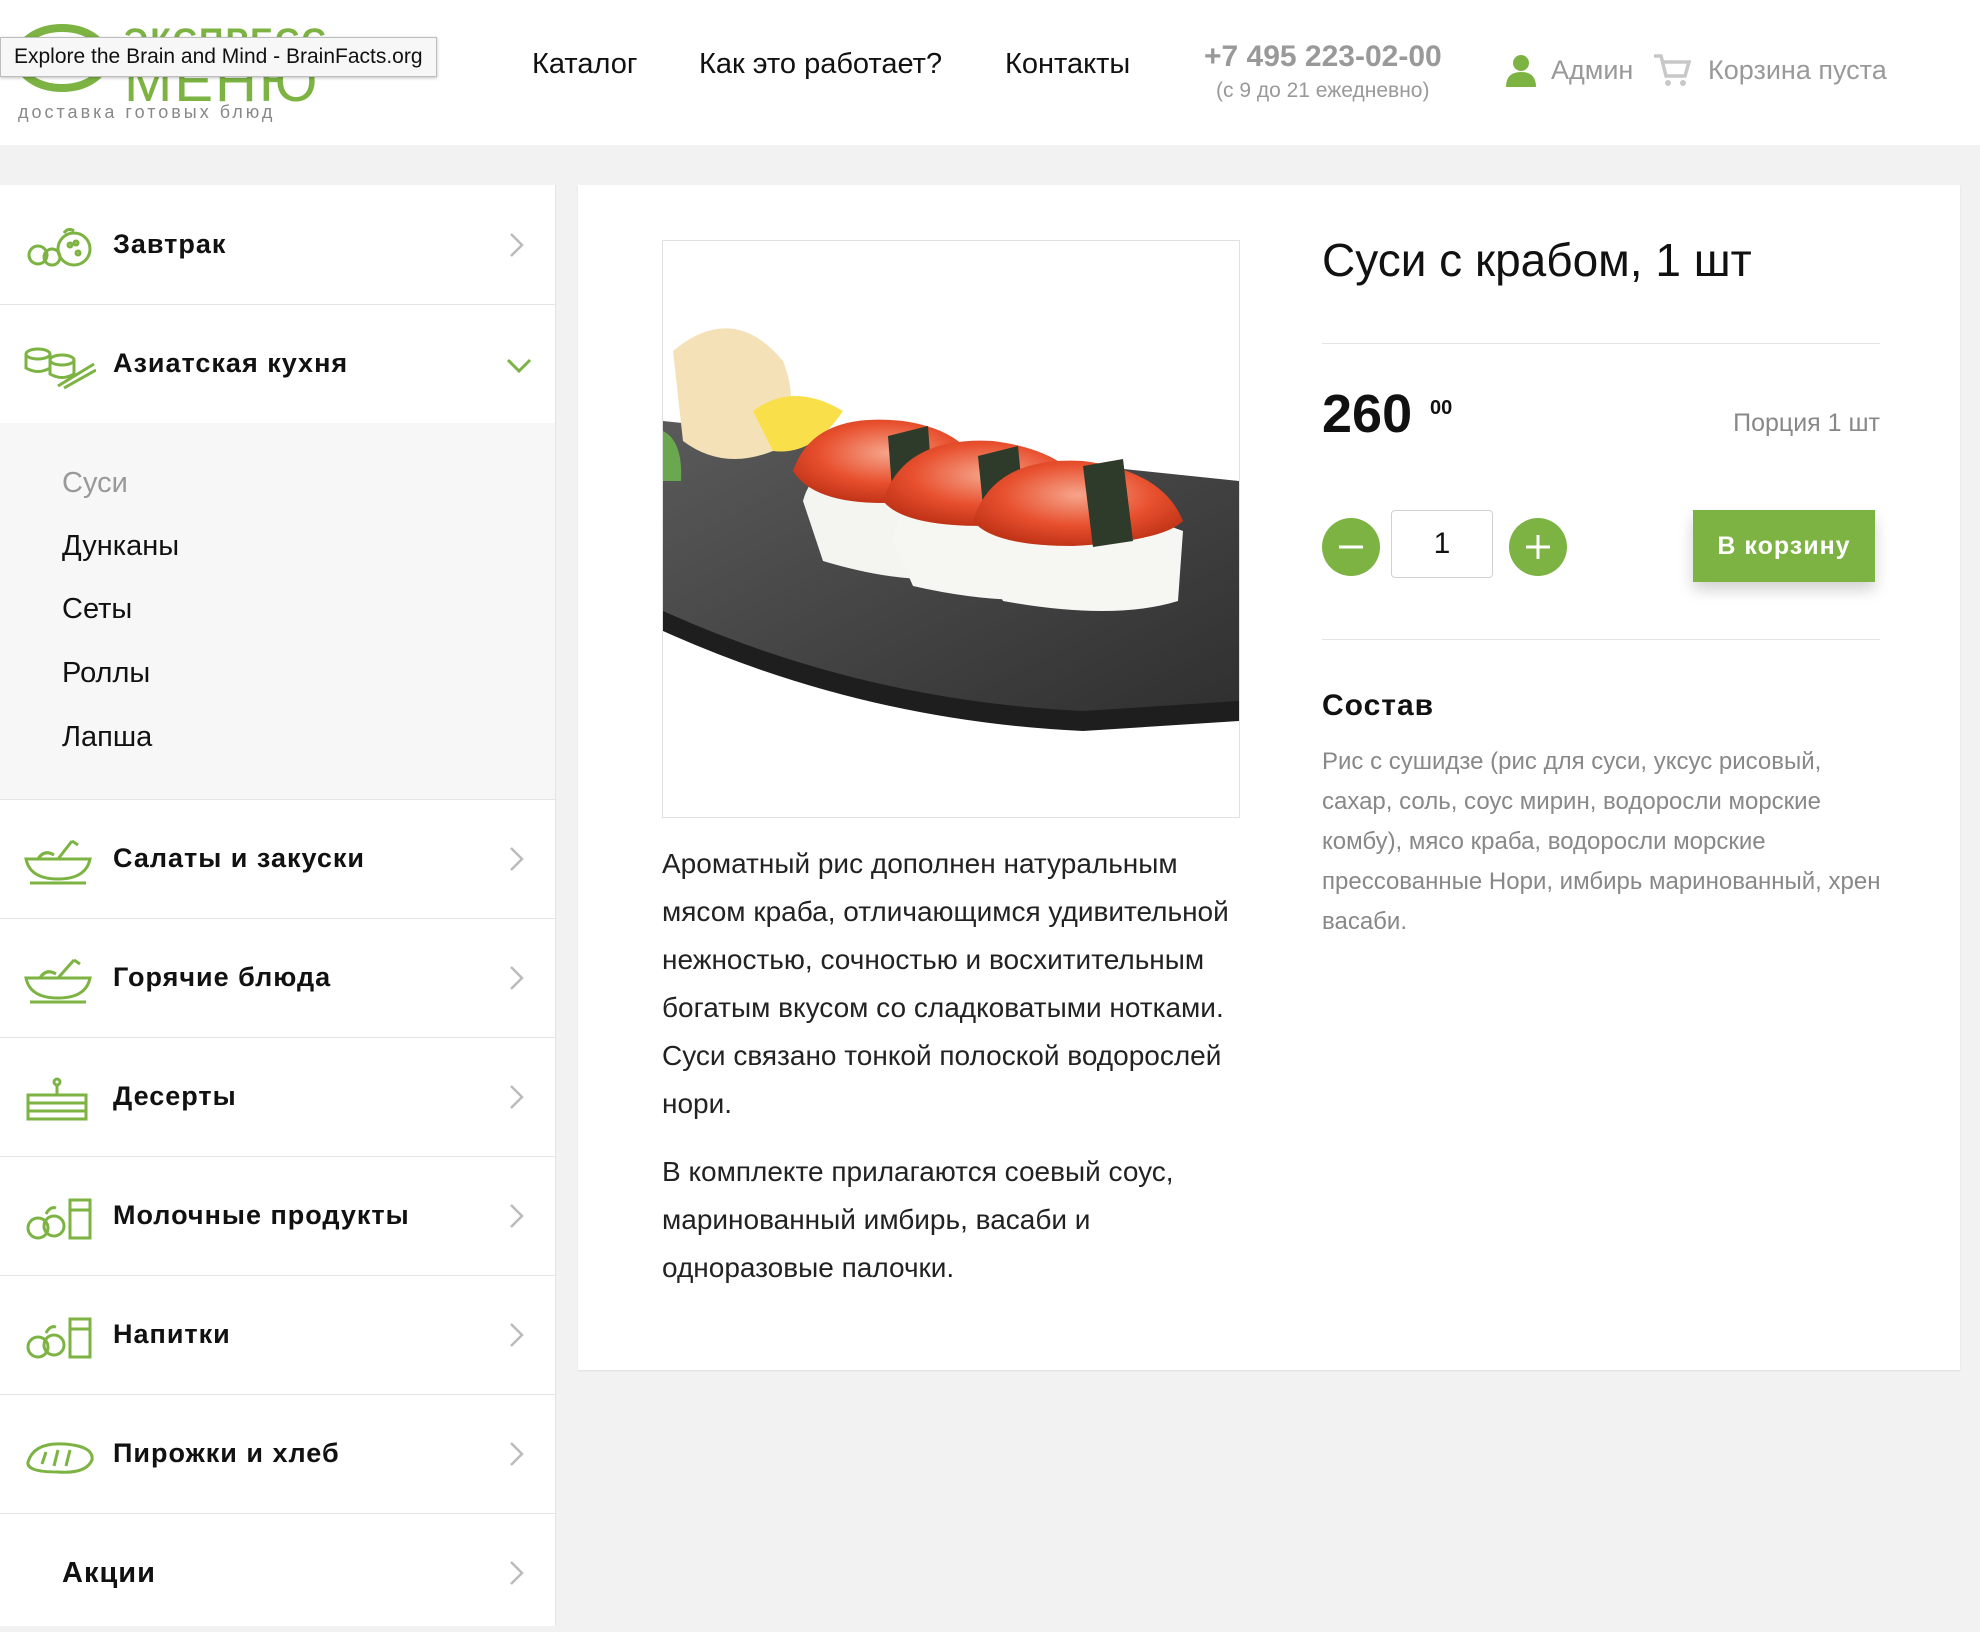  I want to click on dairy-icon, so click(59, 1219).